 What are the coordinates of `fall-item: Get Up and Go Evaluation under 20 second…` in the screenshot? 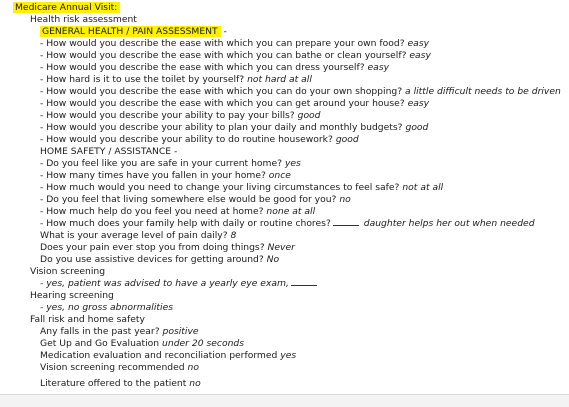 It's located at (142, 344).